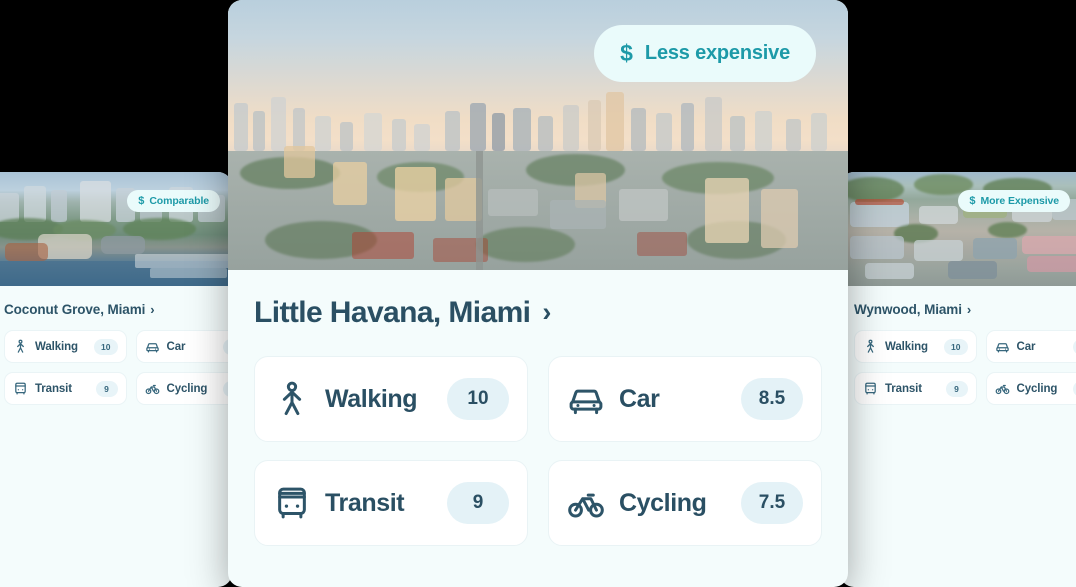 This screenshot has width=1076, height=587. Describe the element at coordinates (965, 367) in the screenshot. I see `metrics-grid-right: Walking 10 Car 8.5` at that location.